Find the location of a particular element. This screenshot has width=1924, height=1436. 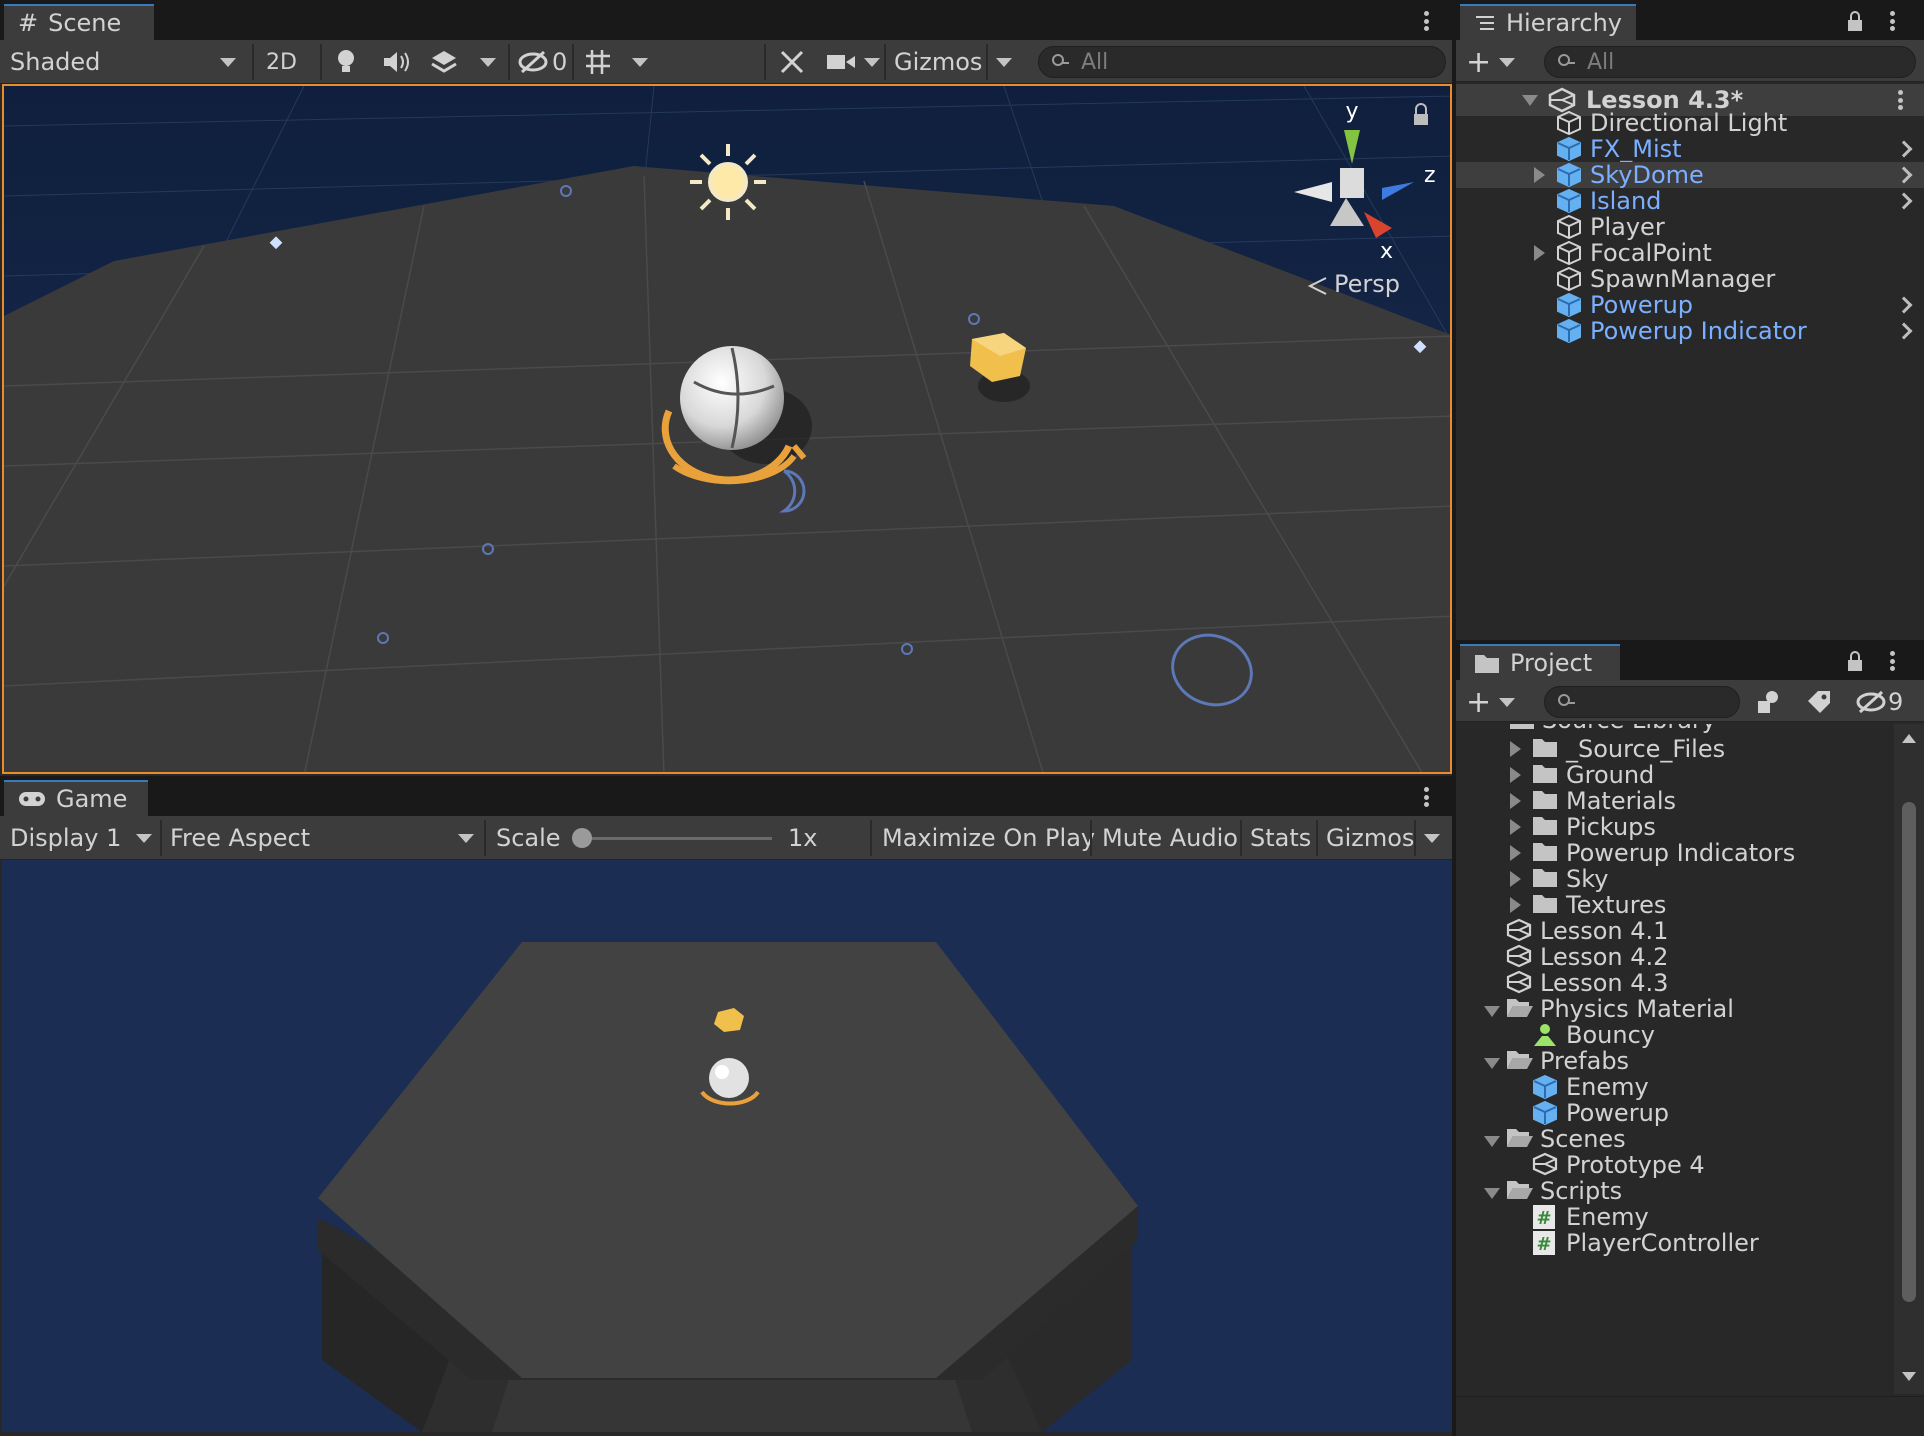

game-gizmos-dropdown is located at coordinates (1432, 838).